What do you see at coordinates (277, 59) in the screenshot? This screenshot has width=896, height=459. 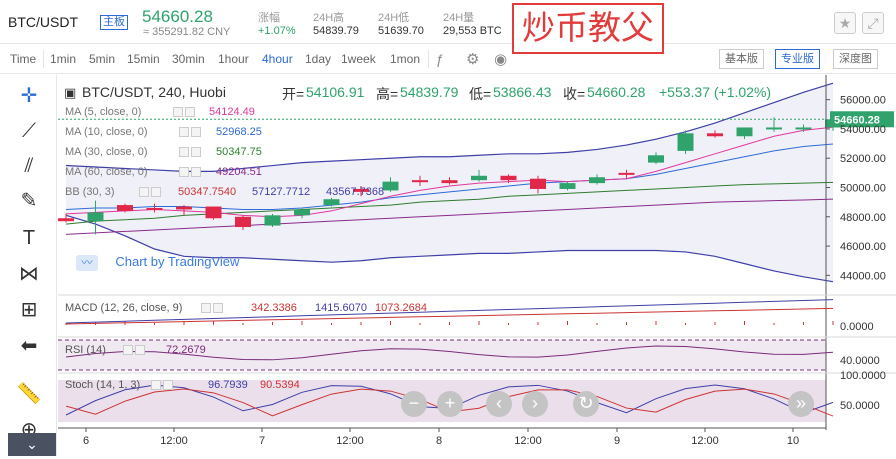 I see `tf-4hour: 4hour` at bounding box center [277, 59].